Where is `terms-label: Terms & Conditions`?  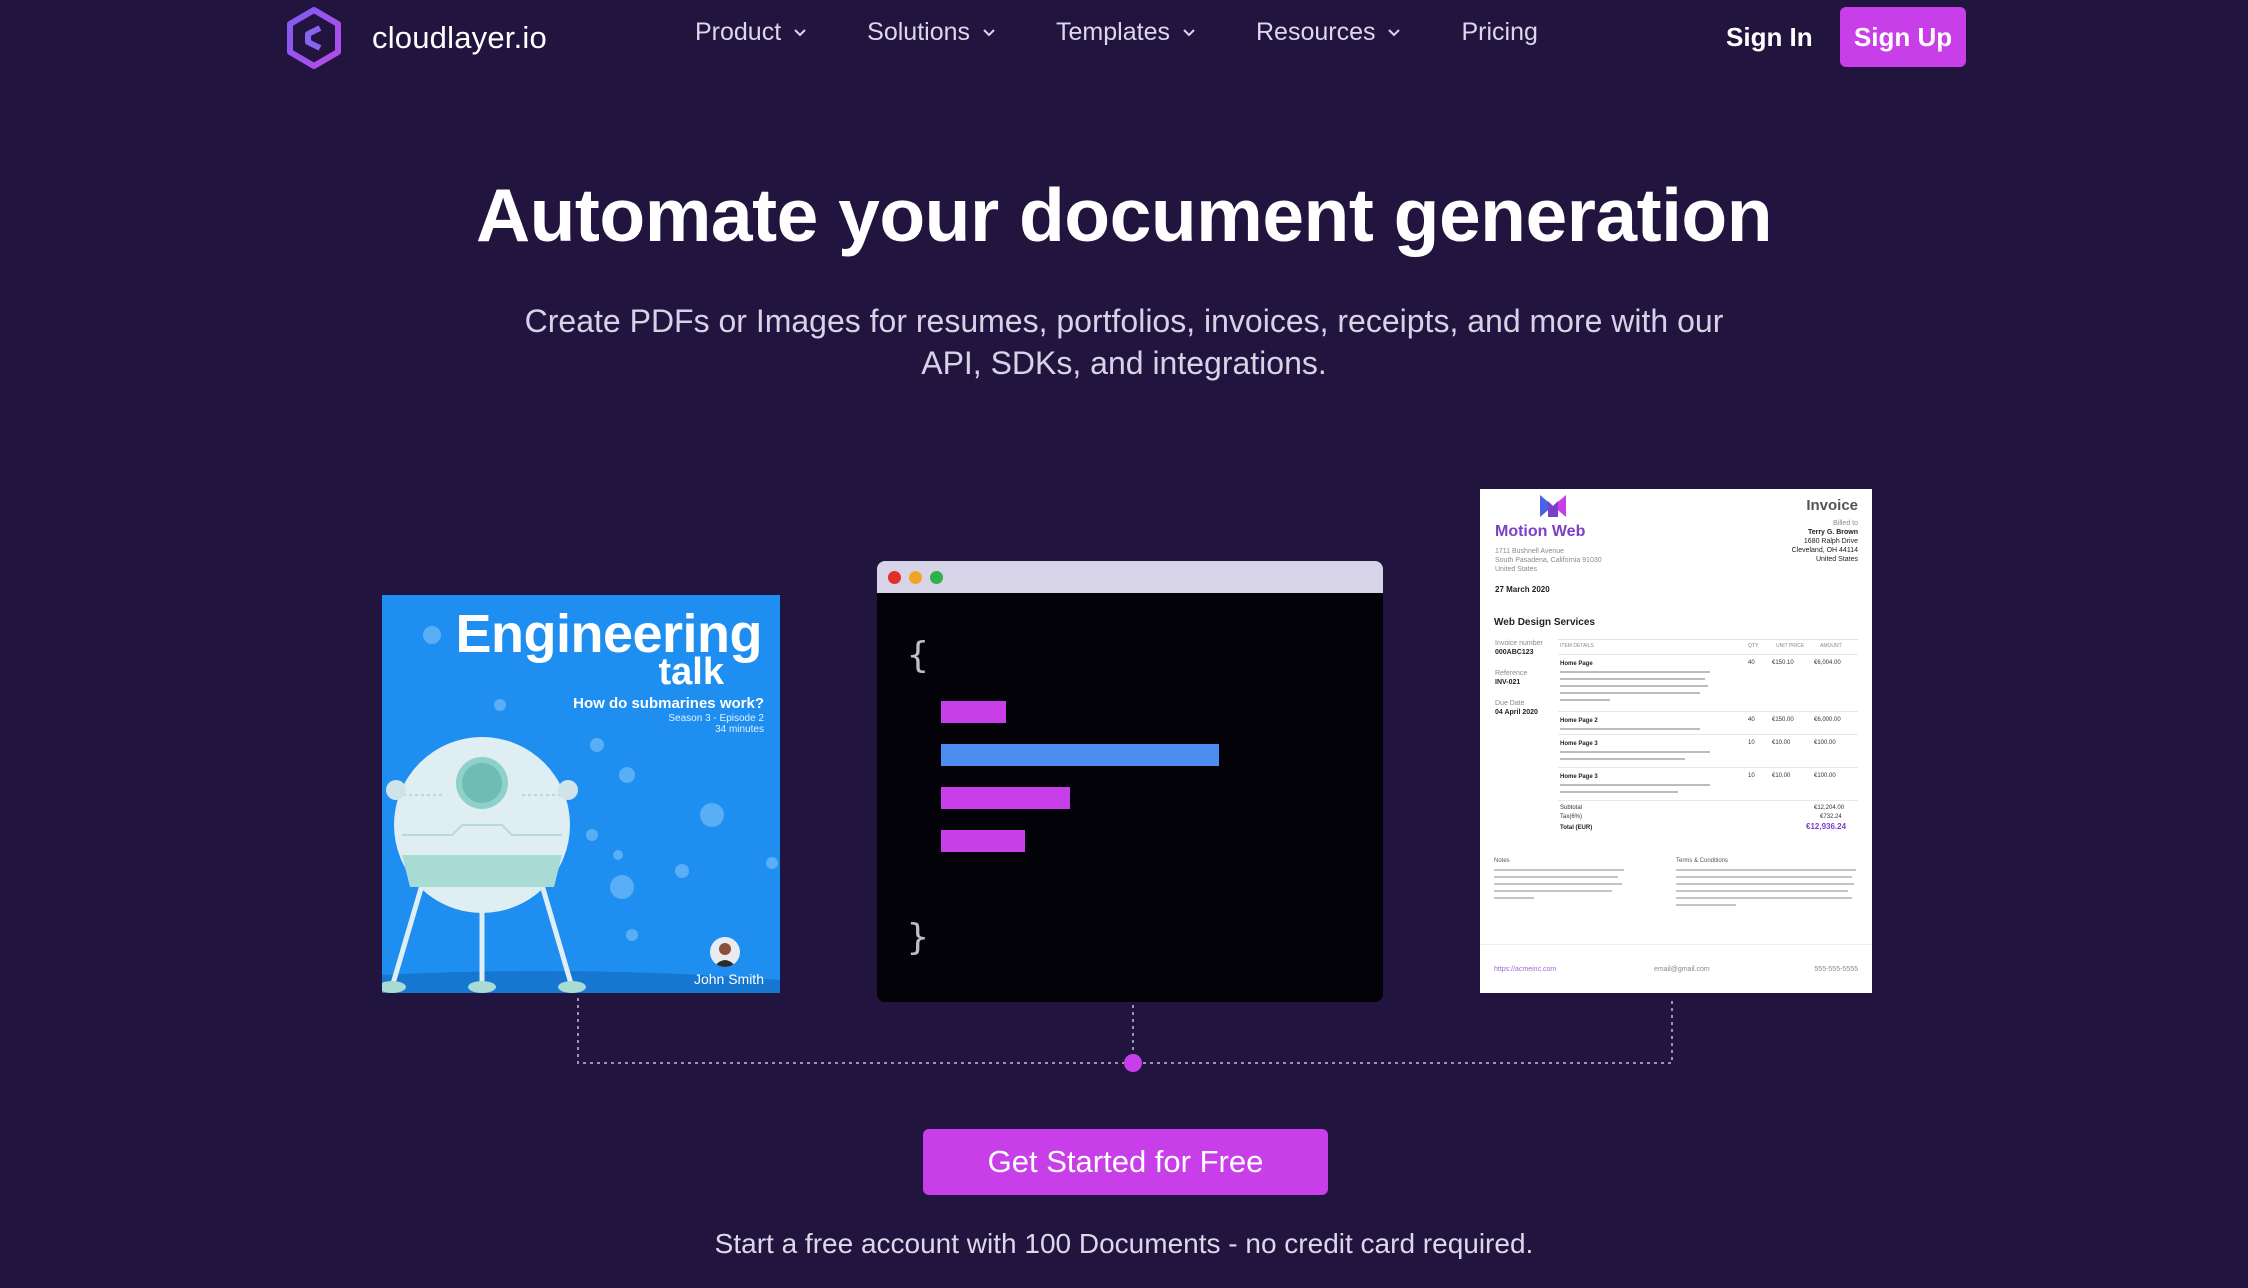
terms-label: Terms & Conditions is located at coordinates (1702, 861).